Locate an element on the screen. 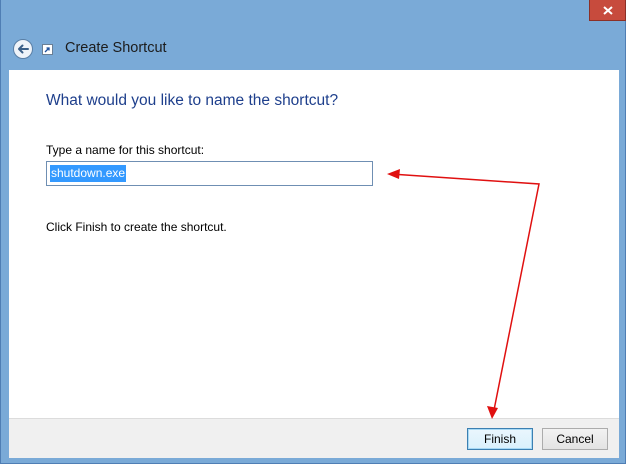  shortcut-name-input: shutdown.exe is located at coordinates (209, 173).